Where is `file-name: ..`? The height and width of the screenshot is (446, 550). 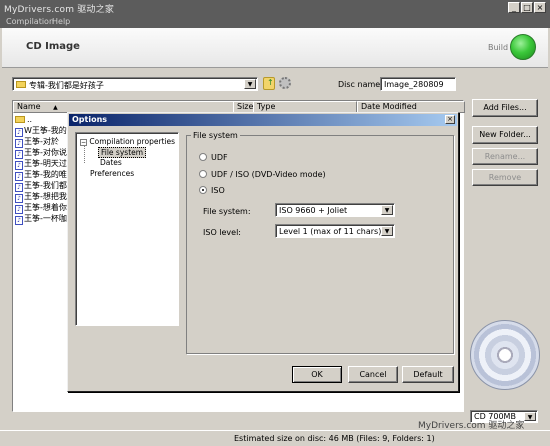 file-name: .. is located at coordinates (30, 119).